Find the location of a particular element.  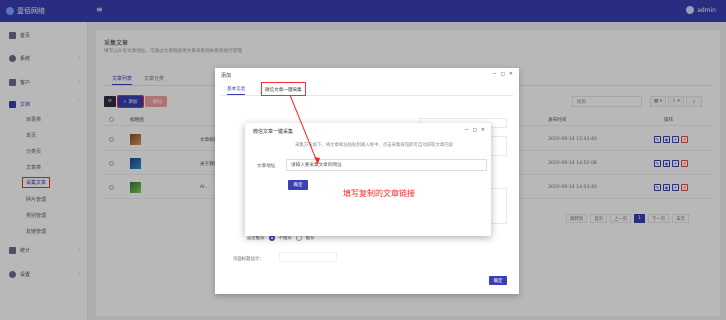

annotation-arrow is located at coordinates (304, 129).